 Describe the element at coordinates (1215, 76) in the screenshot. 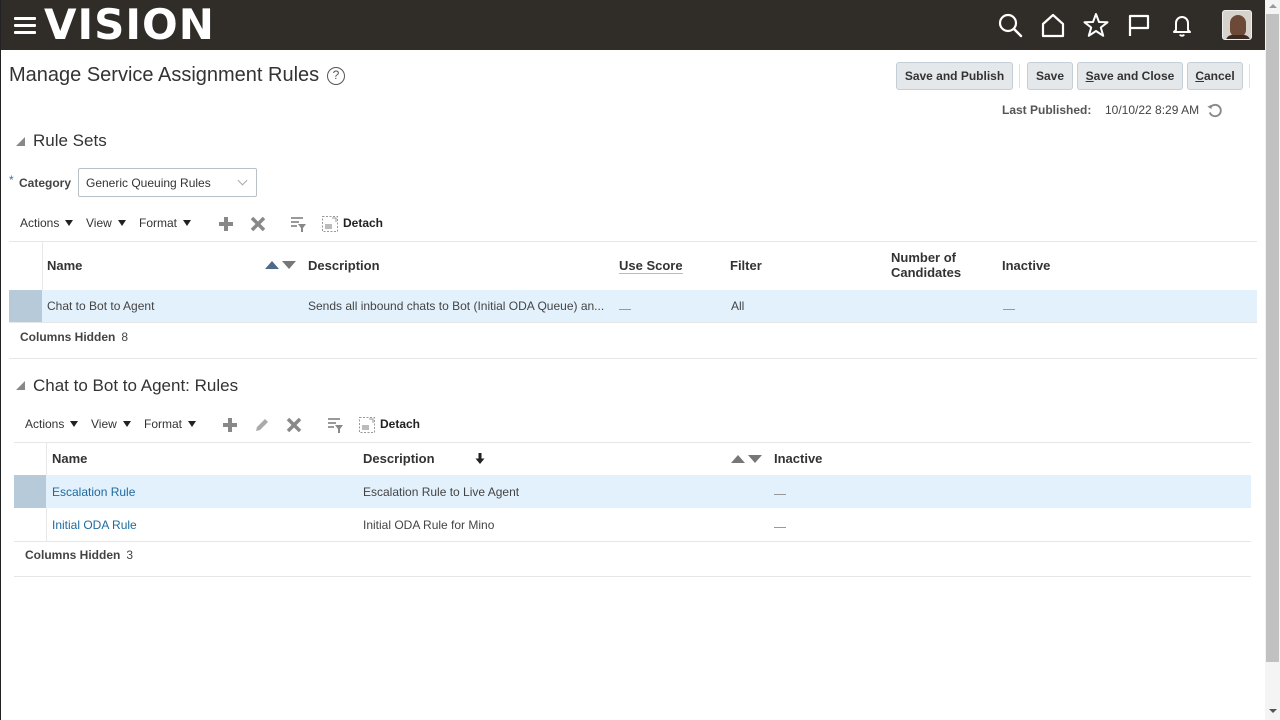

I see `cancel-button: Cancel` at that location.